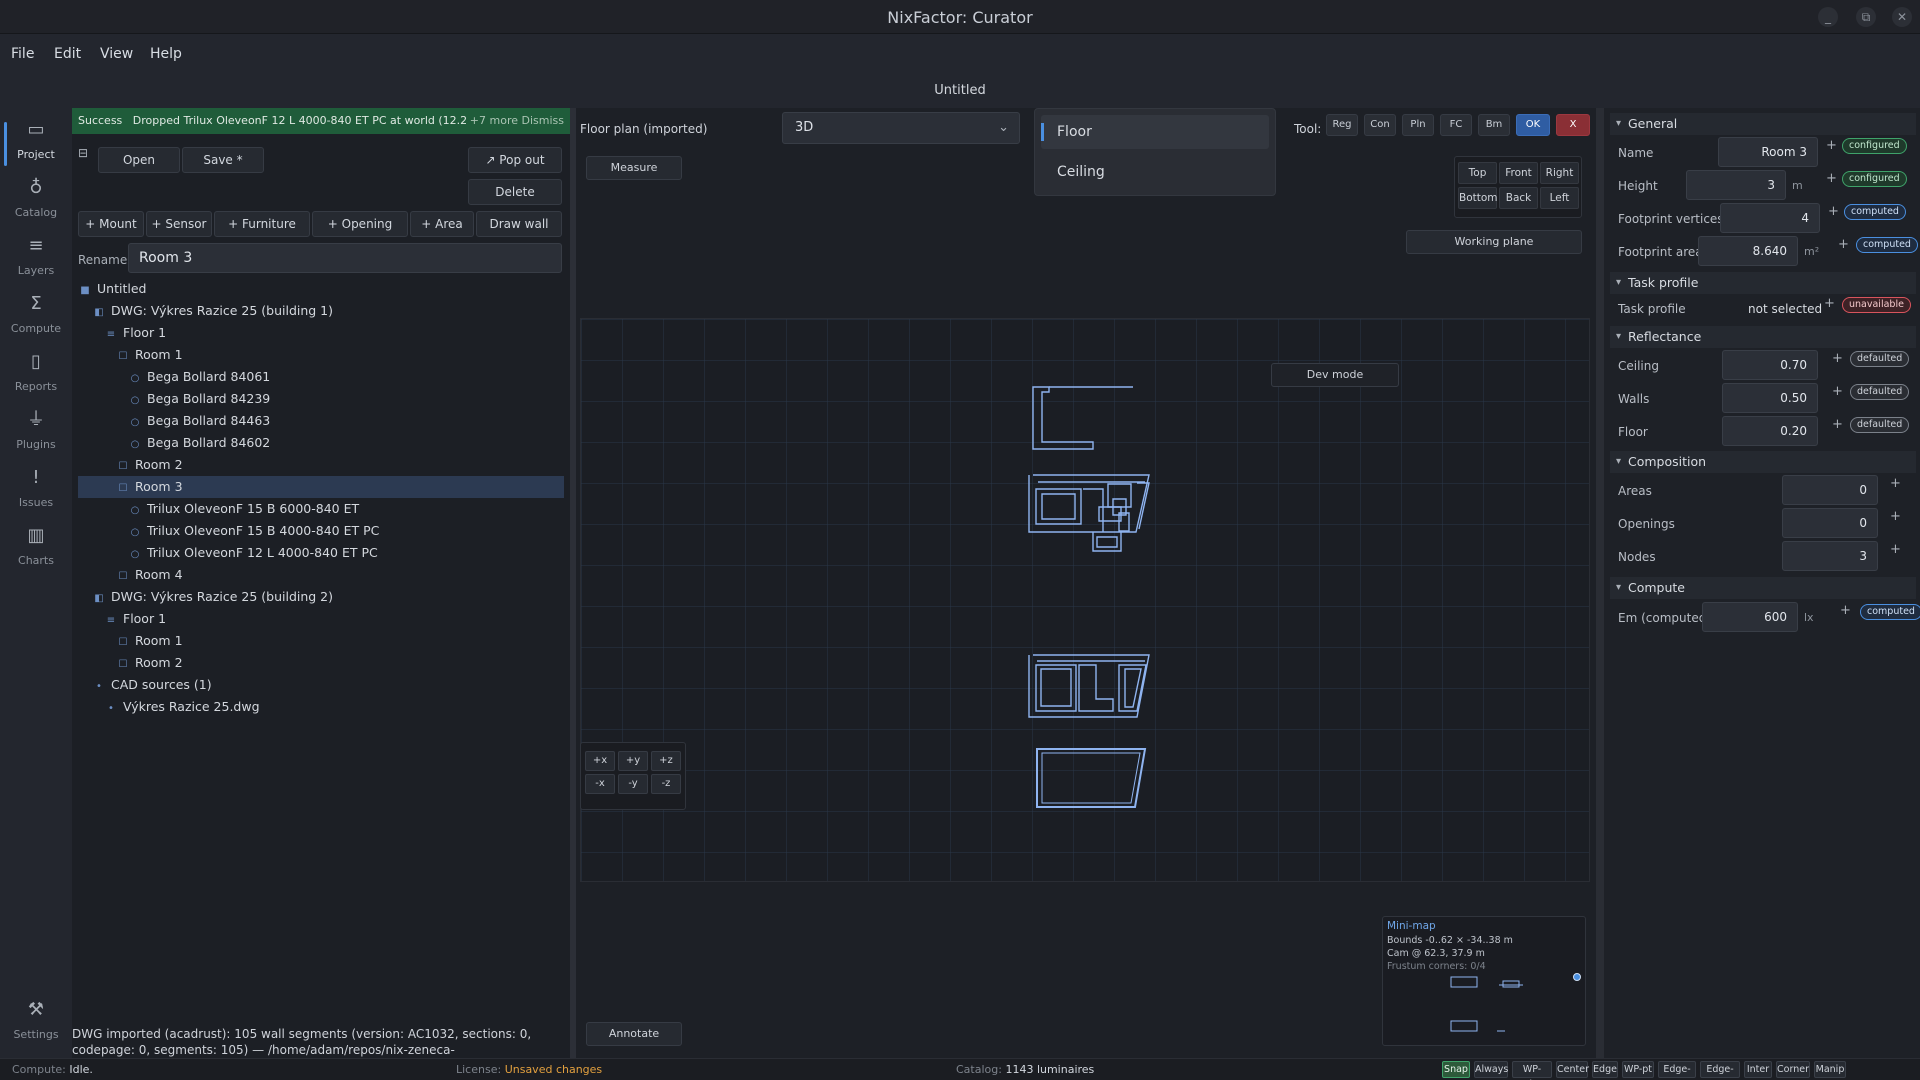 This screenshot has height=1080, width=1920. I want to click on working-plane-button: Working plane, so click(1494, 242).